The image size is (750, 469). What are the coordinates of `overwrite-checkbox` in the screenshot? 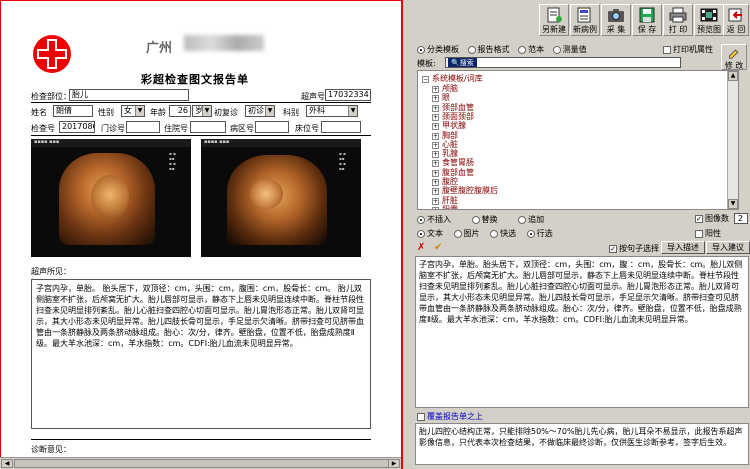 It's located at (421, 416).